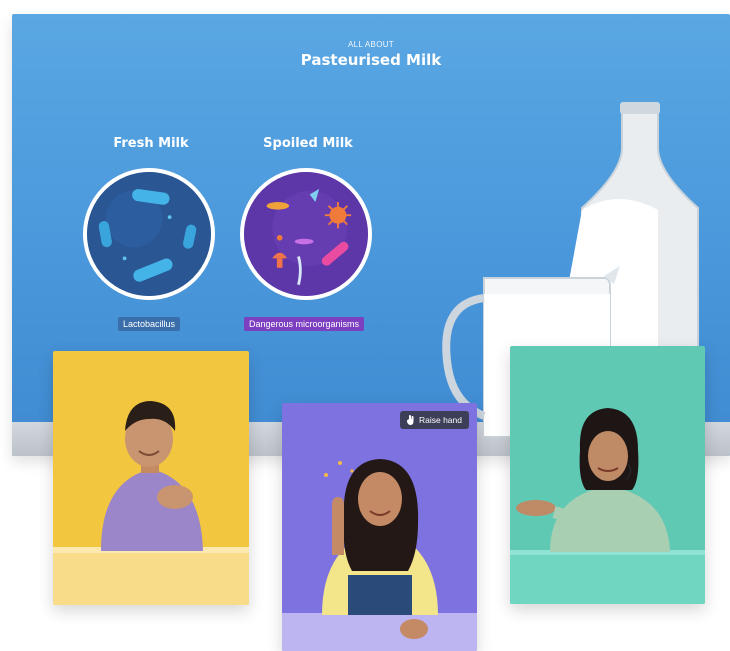 The width and height of the screenshot is (730, 651). I want to click on student-video-tile-girl: Raise hand, so click(379, 527).